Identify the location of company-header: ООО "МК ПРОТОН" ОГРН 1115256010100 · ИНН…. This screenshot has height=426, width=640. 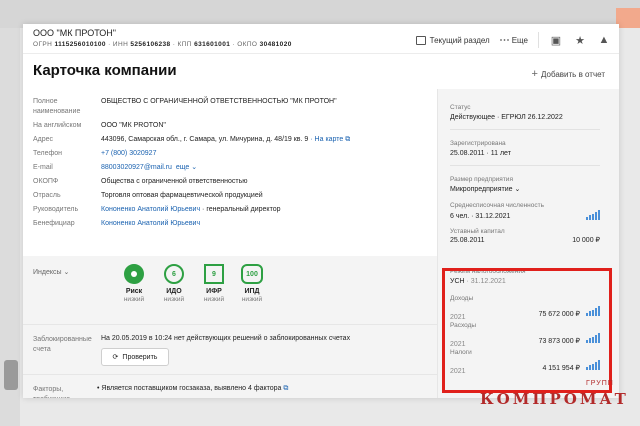
(321, 39).